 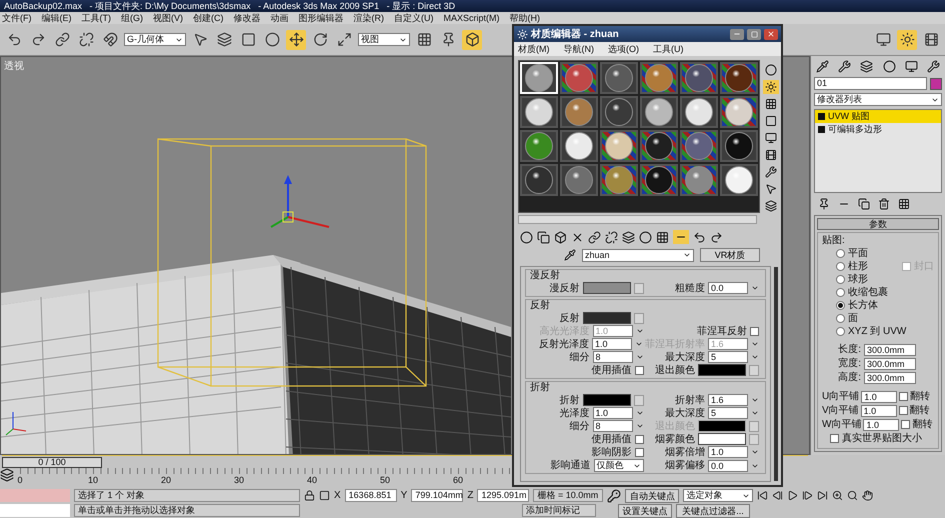 I want to click on coordinate-field: 799.104mm, so click(x=437, y=495).